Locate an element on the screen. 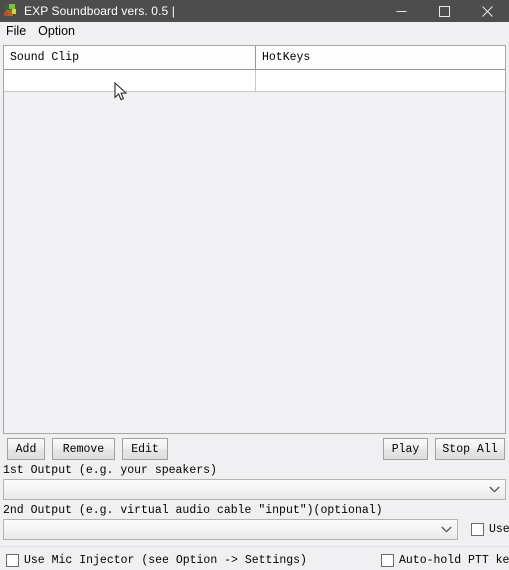  close-icon is located at coordinates (487, 11).